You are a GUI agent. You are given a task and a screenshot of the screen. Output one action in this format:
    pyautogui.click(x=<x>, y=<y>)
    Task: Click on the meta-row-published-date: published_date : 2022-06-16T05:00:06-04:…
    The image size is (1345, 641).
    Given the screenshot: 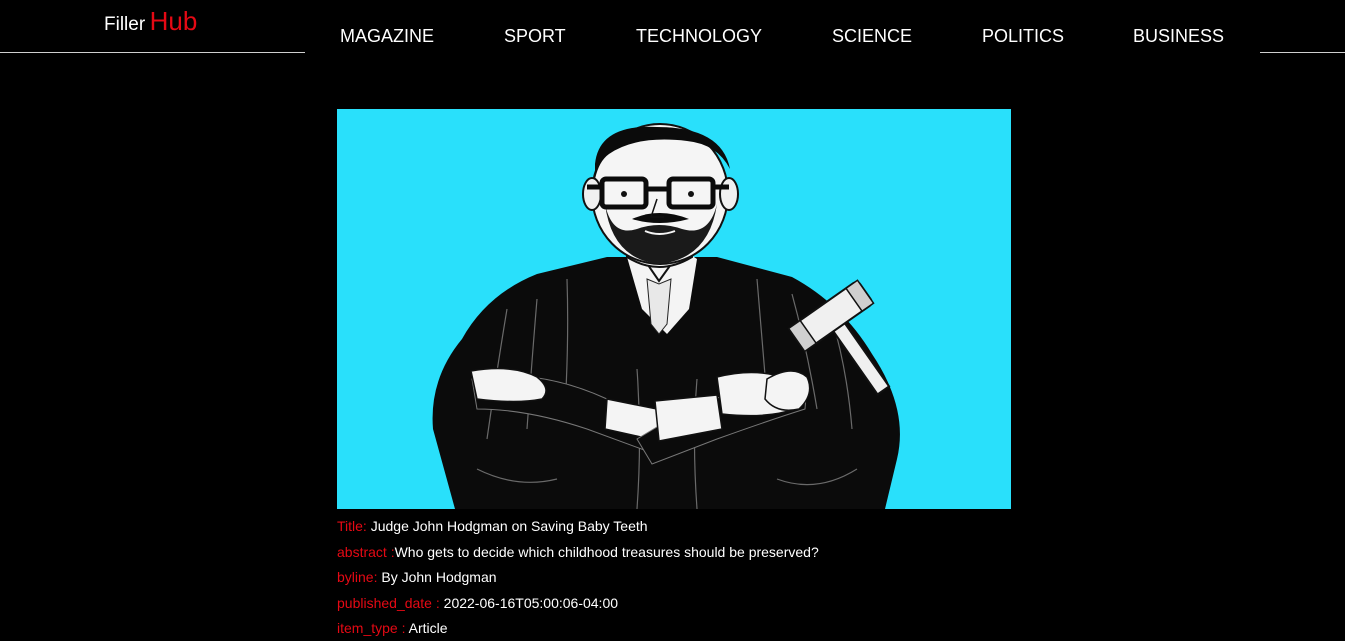 What is the action you would take?
    pyautogui.click(x=717, y=607)
    